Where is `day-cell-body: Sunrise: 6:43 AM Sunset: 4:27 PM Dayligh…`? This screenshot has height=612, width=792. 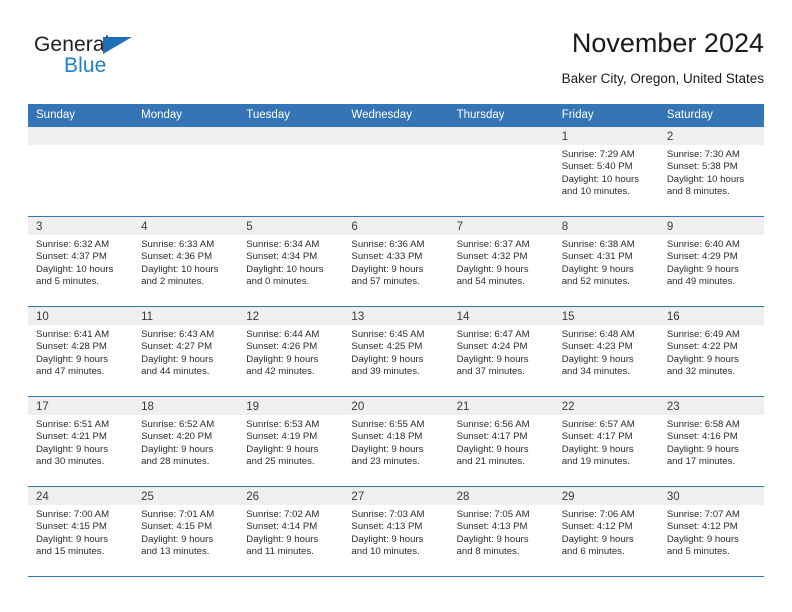
day-cell-body: Sunrise: 6:43 AM Sunset: 4:27 PM Dayligh… is located at coordinates (185, 352).